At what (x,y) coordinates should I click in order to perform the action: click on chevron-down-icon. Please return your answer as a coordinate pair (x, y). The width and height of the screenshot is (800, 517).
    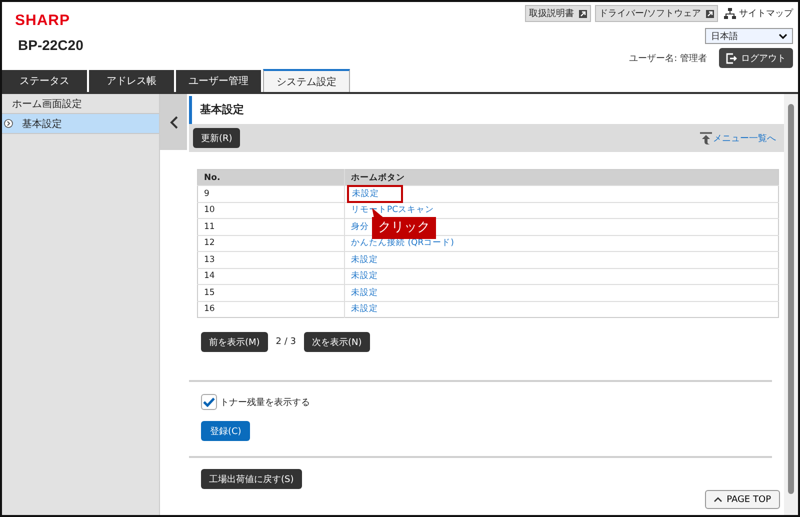
    Looking at the image, I should click on (783, 36).